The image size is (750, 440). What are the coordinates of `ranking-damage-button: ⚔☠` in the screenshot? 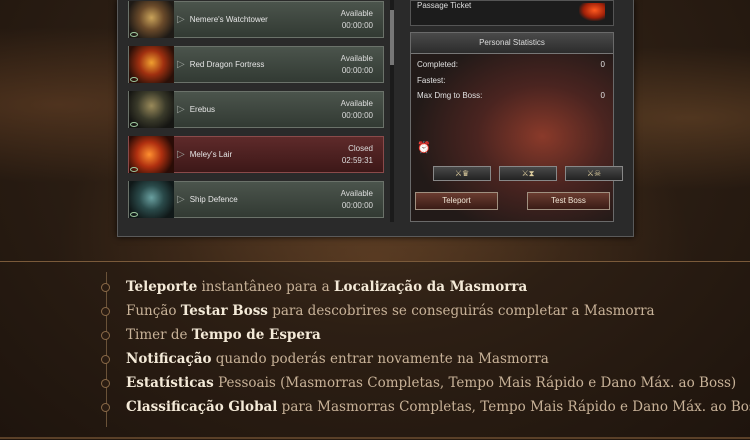 It's located at (594, 173).